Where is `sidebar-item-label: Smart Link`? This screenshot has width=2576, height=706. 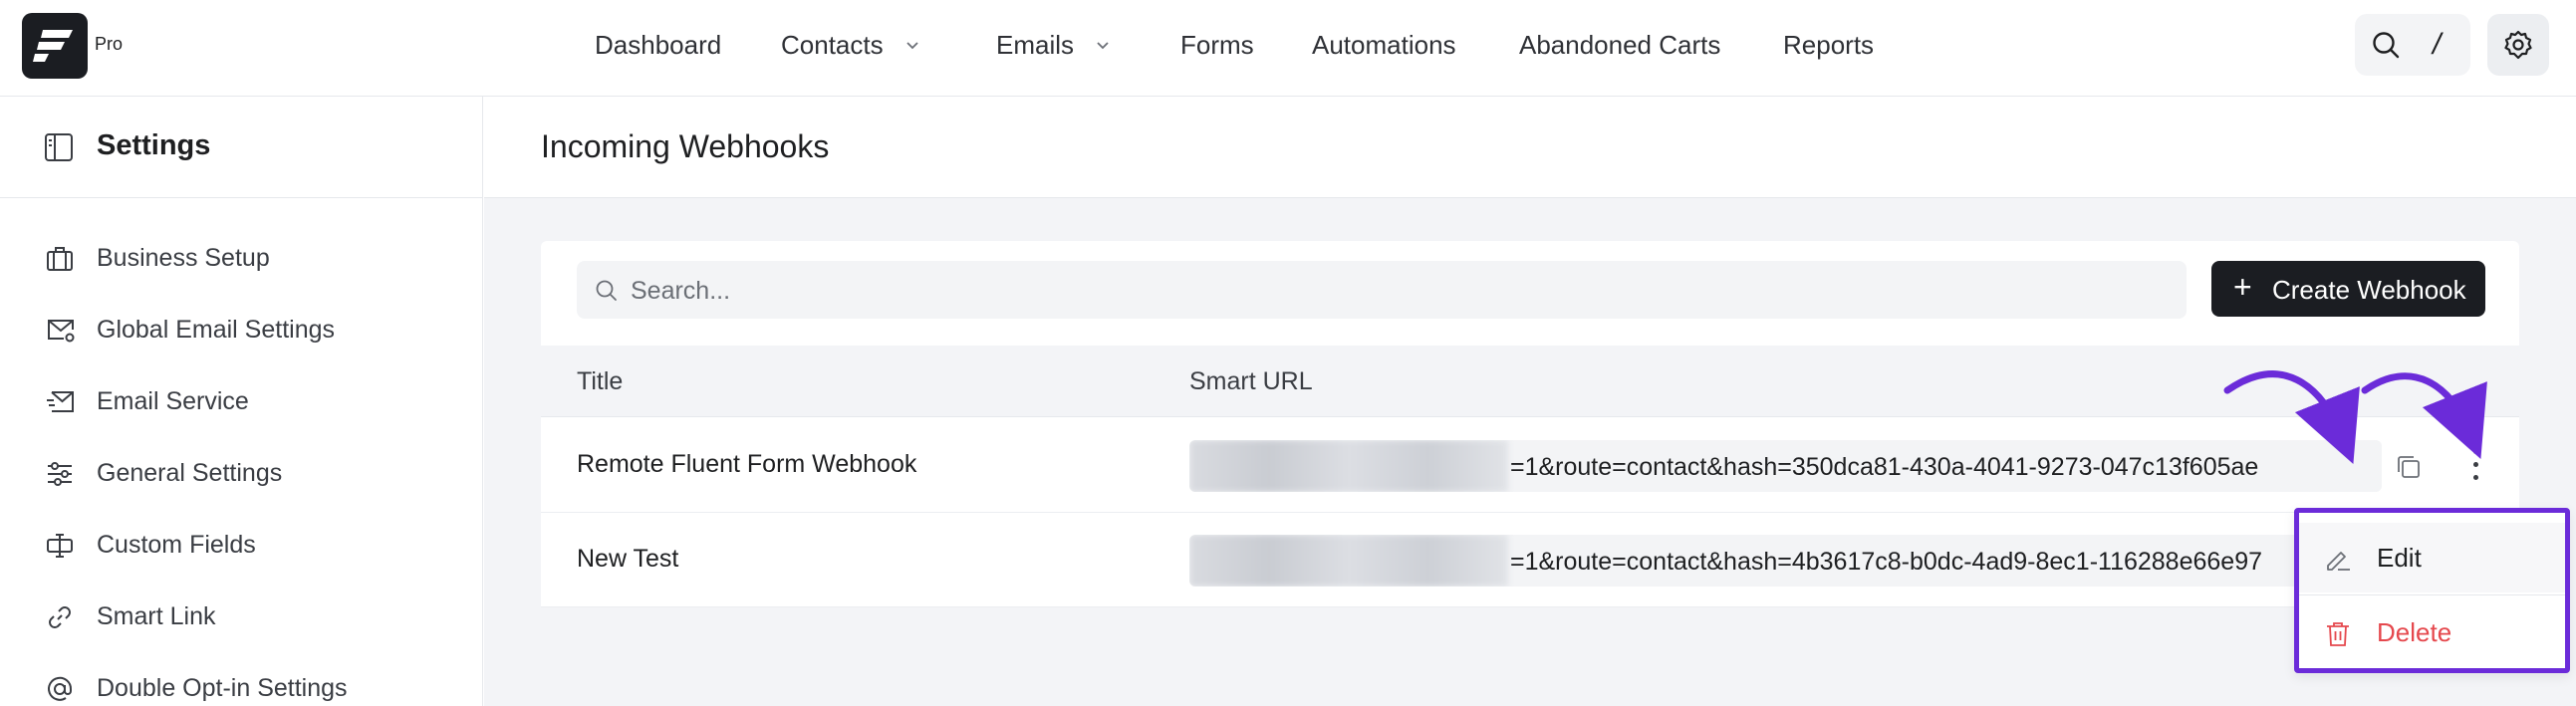
sidebar-item-label: Smart Link is located at coordinates (156, 616).